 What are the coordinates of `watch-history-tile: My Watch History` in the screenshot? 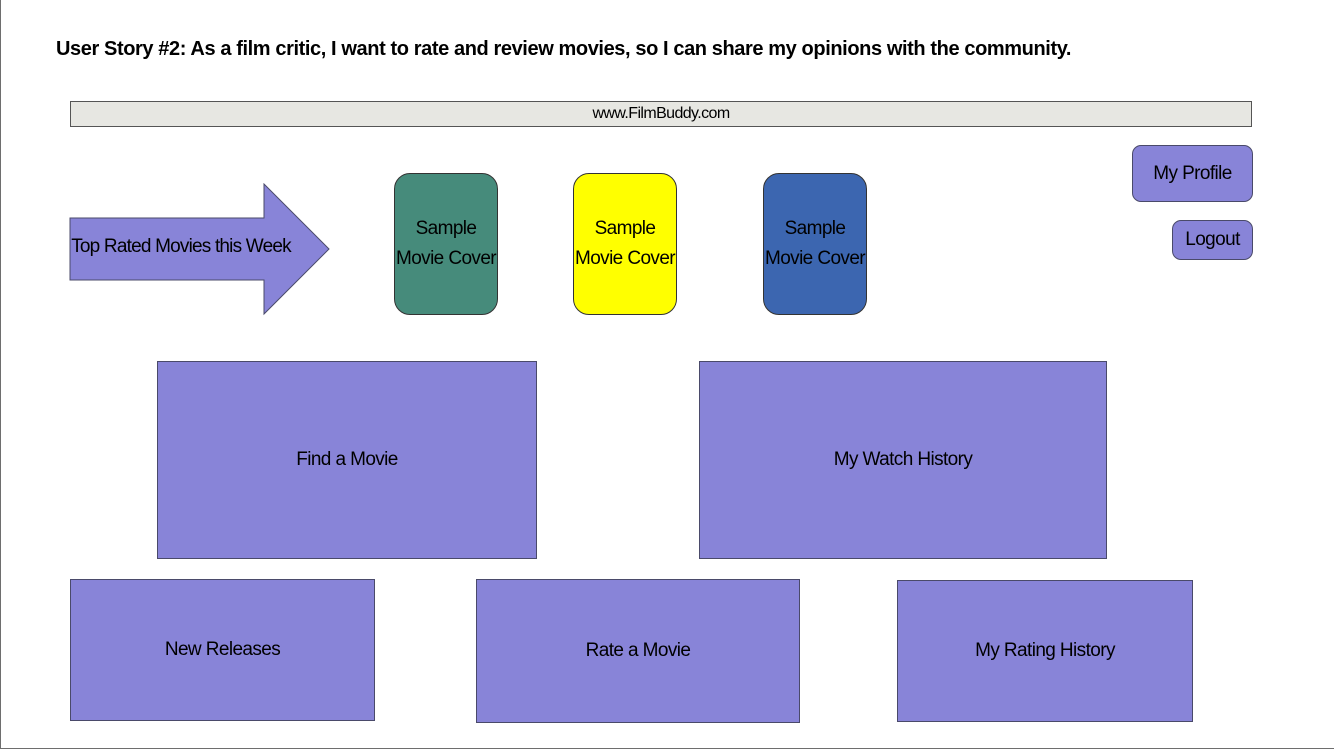 It's located at (903, 460).